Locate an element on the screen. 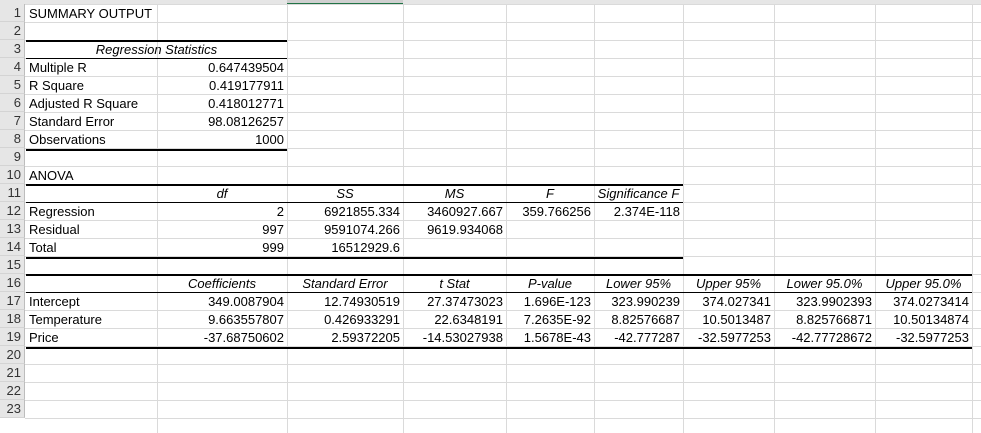  coef-cell: 1.5678E-43 is located at coordinates (550, 338).